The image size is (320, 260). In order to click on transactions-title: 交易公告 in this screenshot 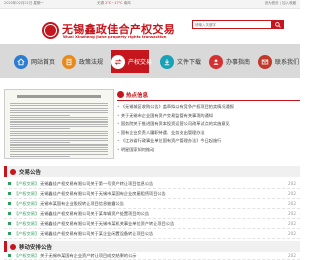, I will do `click(30, 172)`.